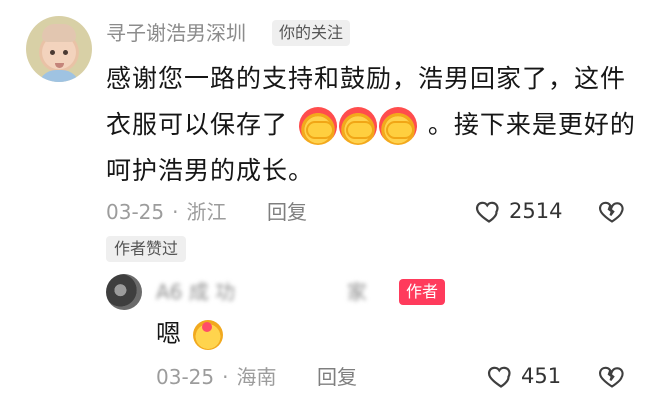 The width and height of the screenshot is (660, 412). What do you see at coordinates (59, 76) in the screenshot?
I see `avatar-shirt` at bounding box center [59, 76].